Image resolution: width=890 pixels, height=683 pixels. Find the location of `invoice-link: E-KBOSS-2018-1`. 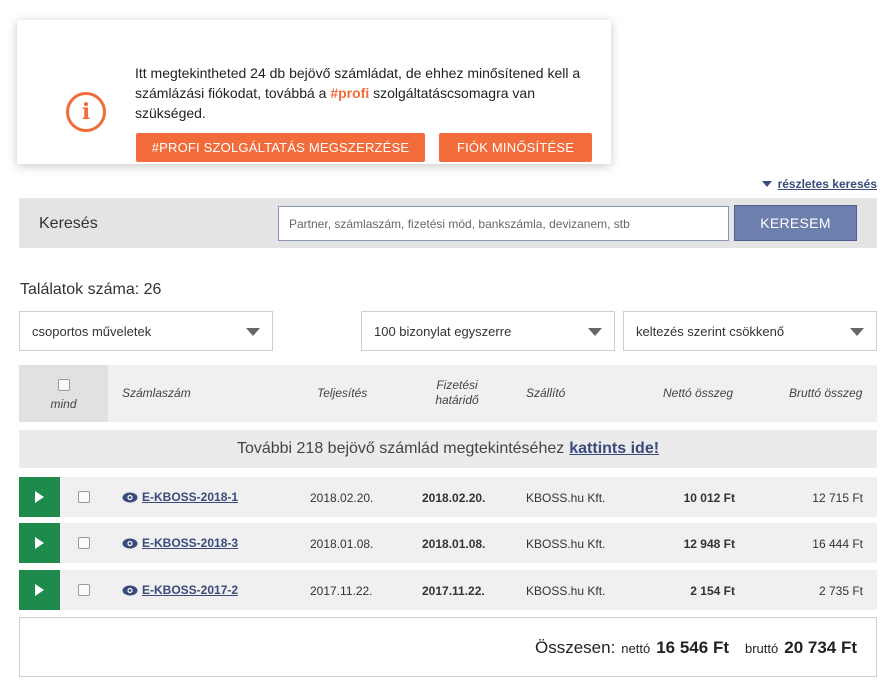

invoice-link: E-KBOSS-2018-1 is located at coordinates (180, 497).